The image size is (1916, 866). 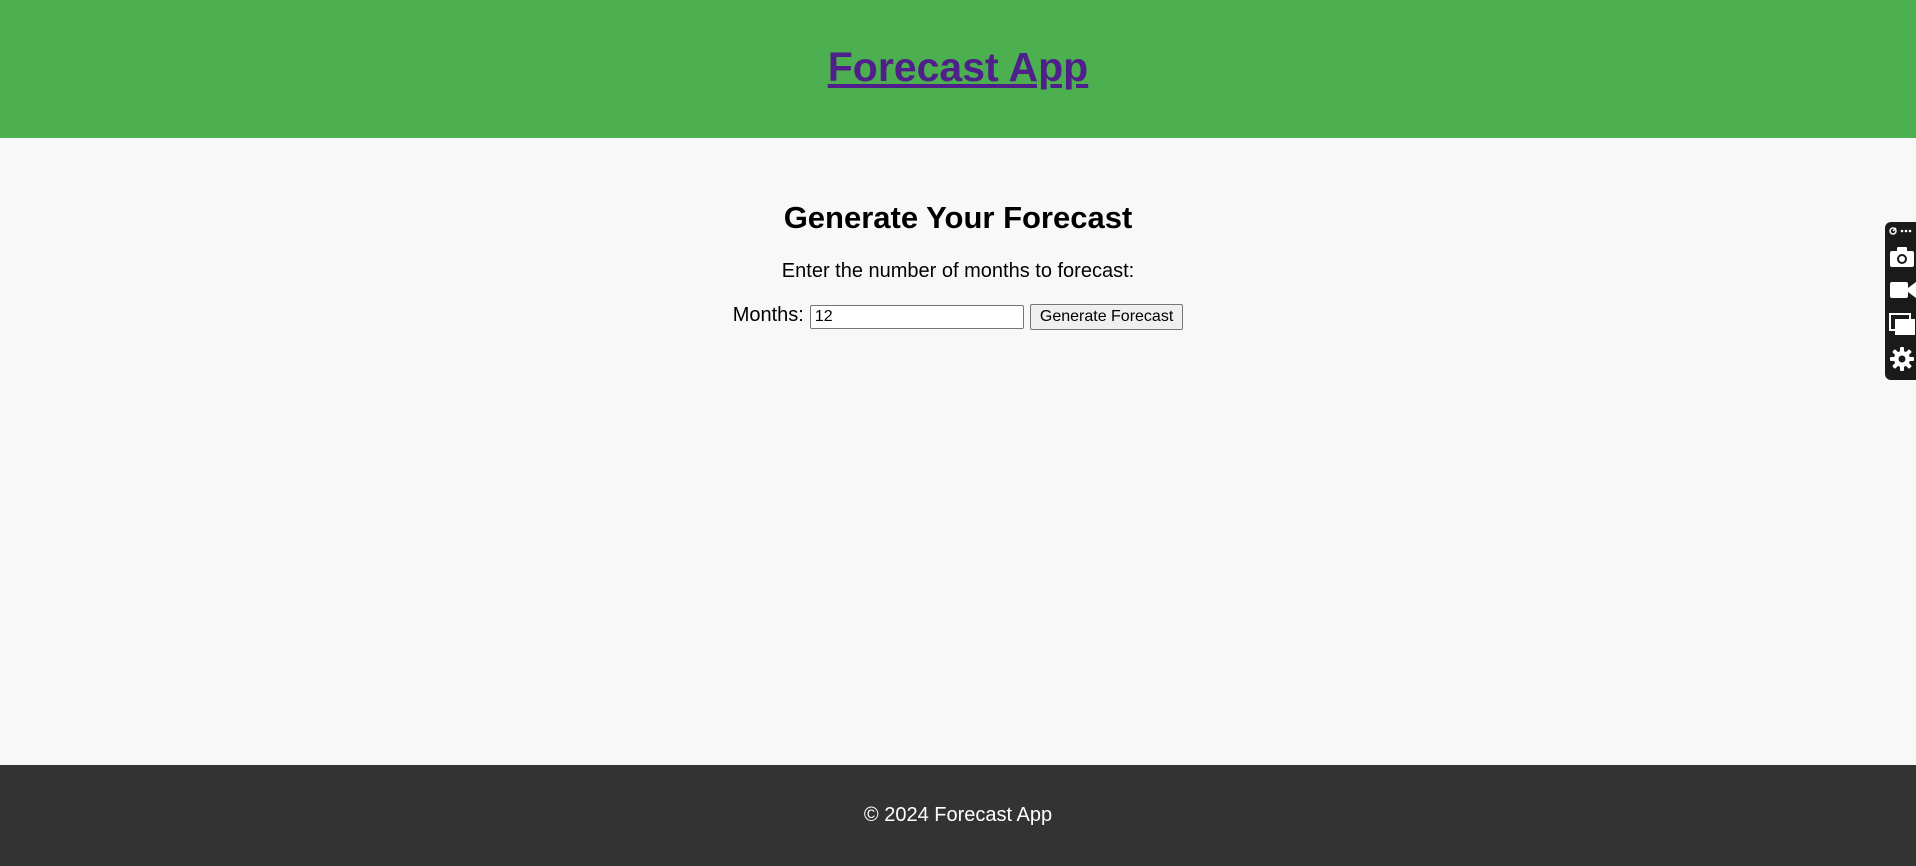 What do you see at coordinates (1902, 325) in the screenshot?
I see `windows-icon` at bounding box center [1902, 325].